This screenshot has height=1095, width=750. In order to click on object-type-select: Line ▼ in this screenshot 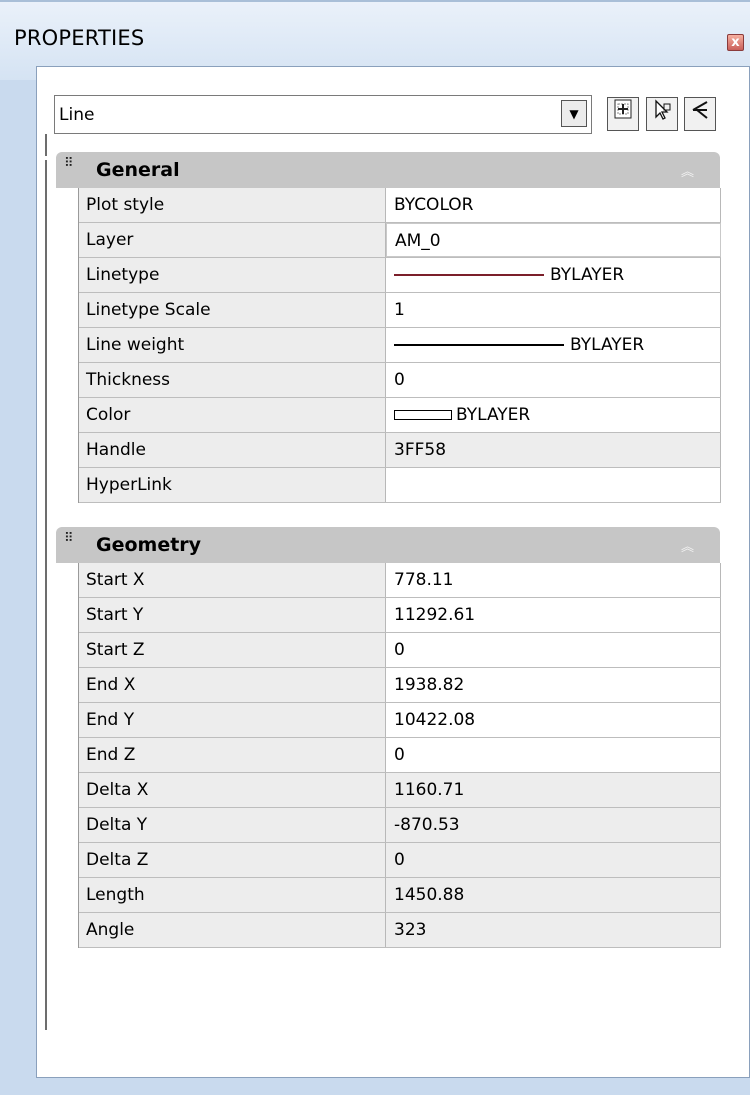, I will do `click(323, 114)`.